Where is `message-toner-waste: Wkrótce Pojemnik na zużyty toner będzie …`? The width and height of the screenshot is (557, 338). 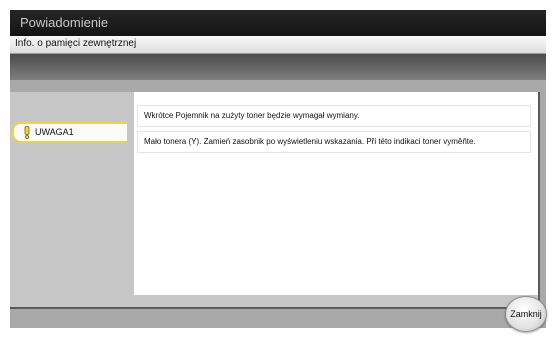
message-toner-waste: Wkrótce Pojemnik na zużyty toner będzie … is located at coordinates (334, 116).